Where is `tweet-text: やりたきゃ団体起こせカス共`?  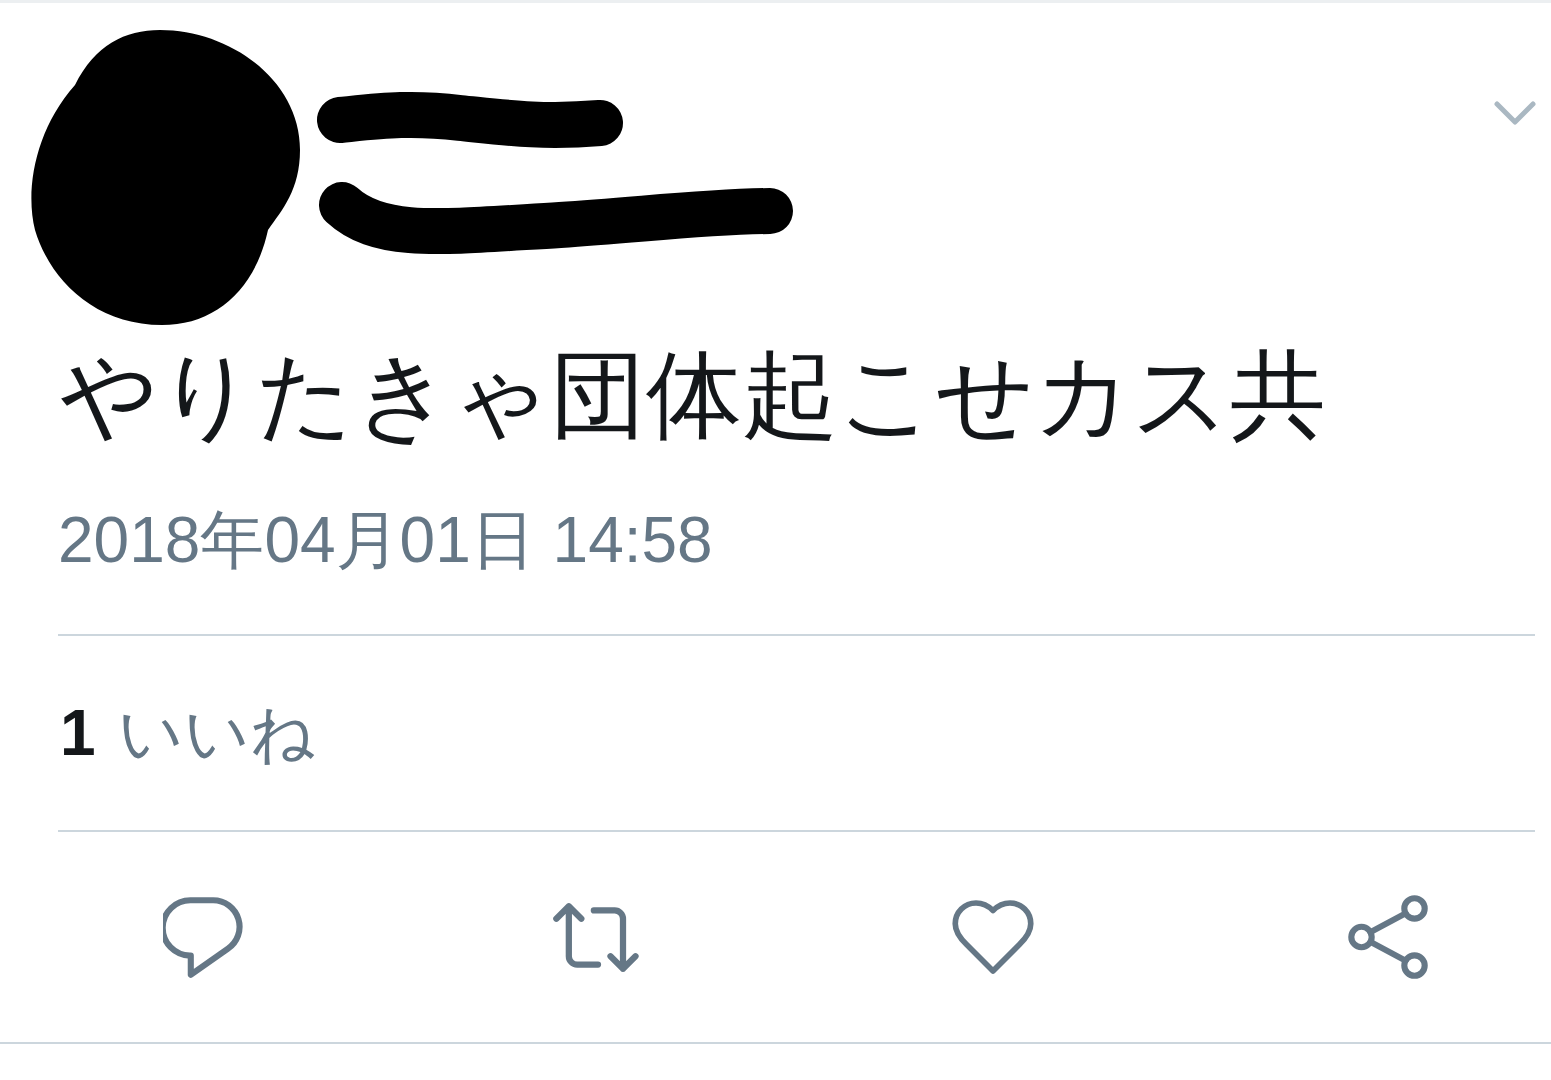 tweet-text: やりたきゃ団体起こせカス共 is located at coordinates (693, 395).